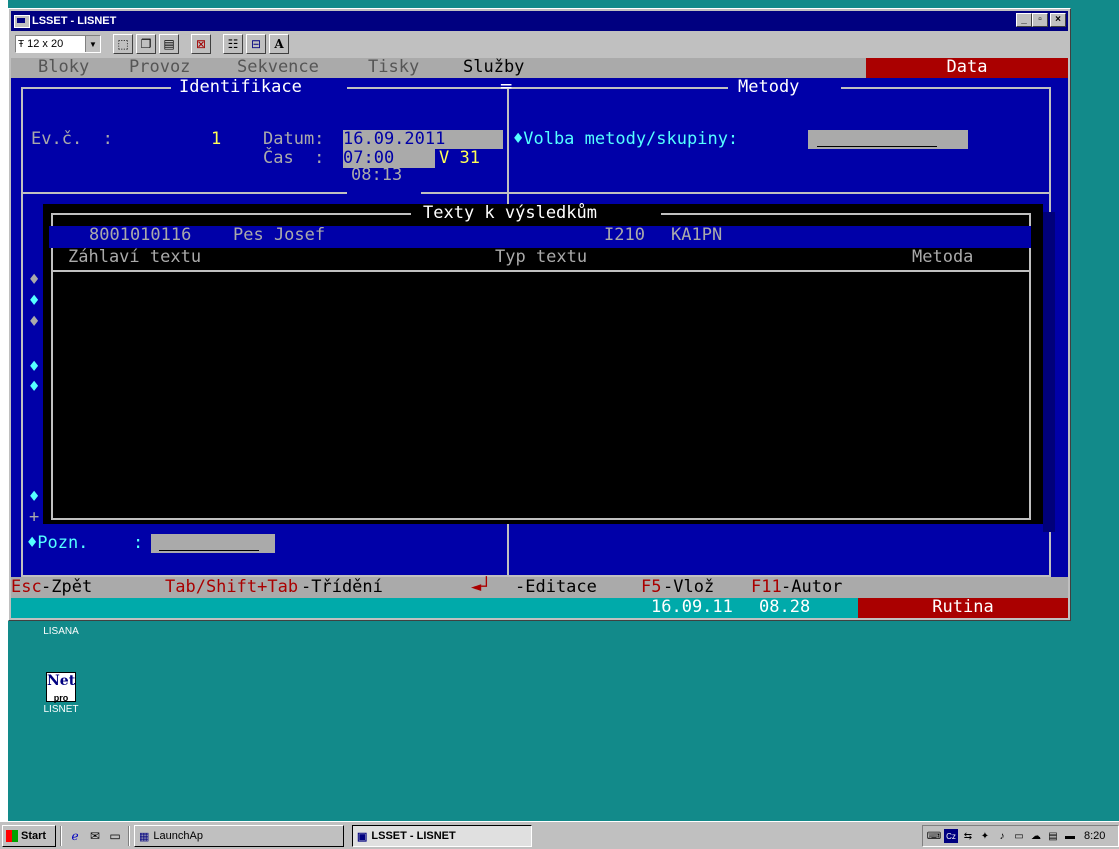 This screenshot has height=849, width=1119. What do you see at coordinates (423, 139) in the screenshot?
I see `datum-field: 16.09.2011` at bounding box center [423, 139].